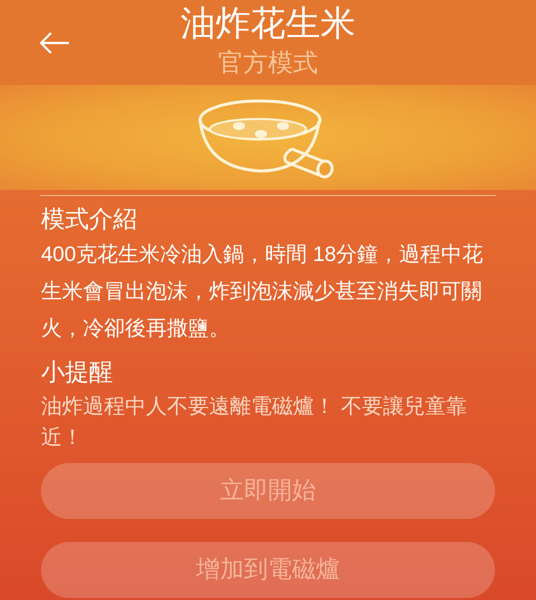  I want to click on page-title: 油炸花生米, so click(268, 24).